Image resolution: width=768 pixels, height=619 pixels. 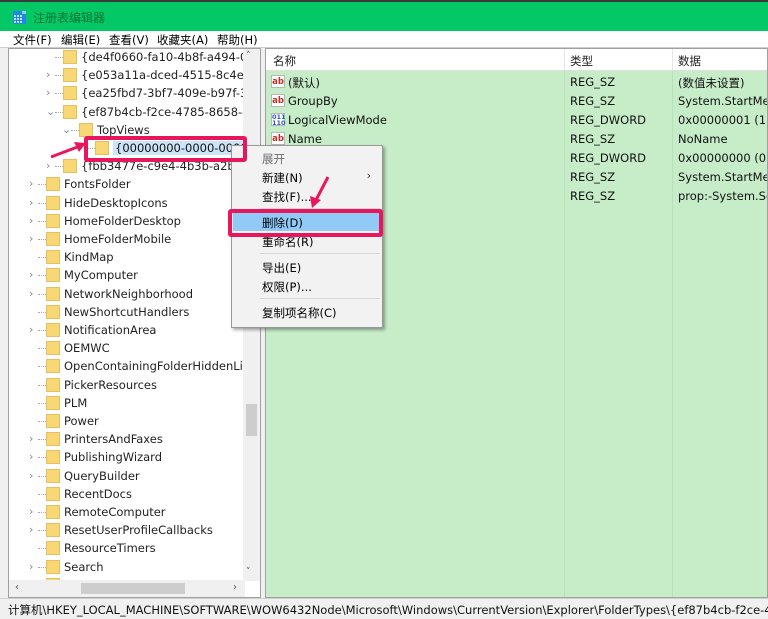 I want to click on tree-item: › PrintersAndFaxes, so click(x=129, y=439).